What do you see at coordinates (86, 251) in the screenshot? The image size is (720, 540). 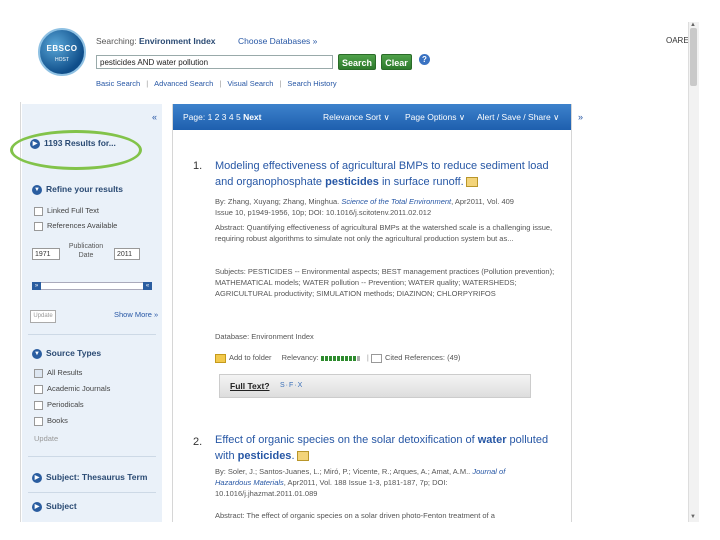 I see `publication-date-label: Publication Date` at bounding box center [86, 251].